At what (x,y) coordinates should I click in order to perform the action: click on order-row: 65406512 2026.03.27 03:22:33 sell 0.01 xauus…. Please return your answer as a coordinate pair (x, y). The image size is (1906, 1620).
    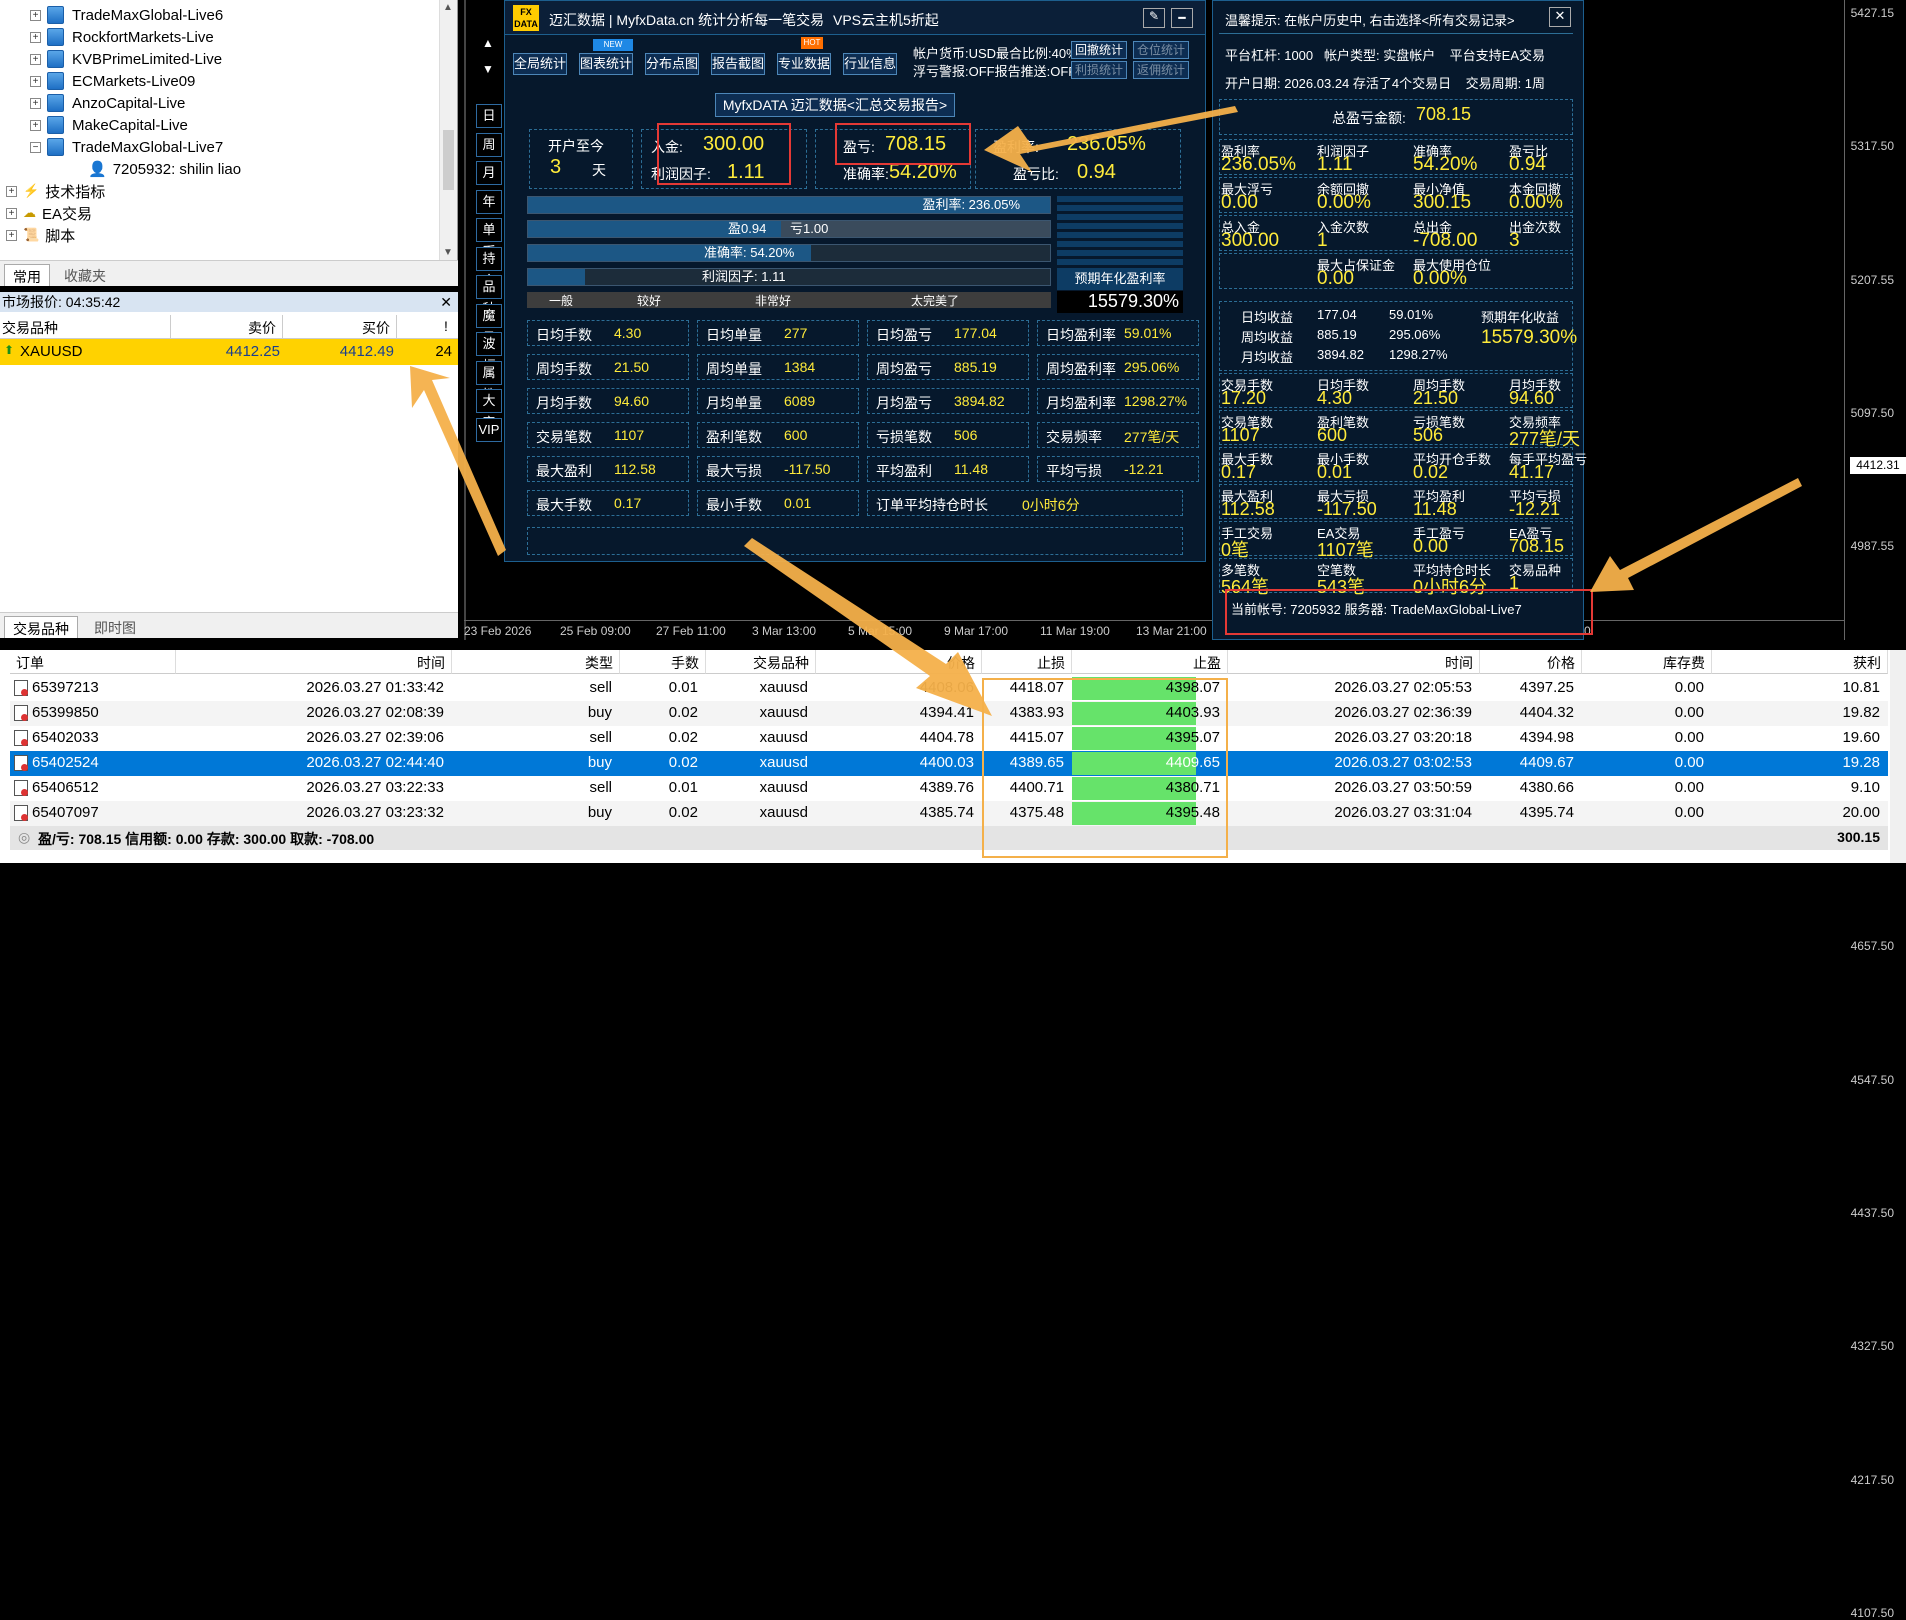
    Looking at the image, I should click on (949, 788).